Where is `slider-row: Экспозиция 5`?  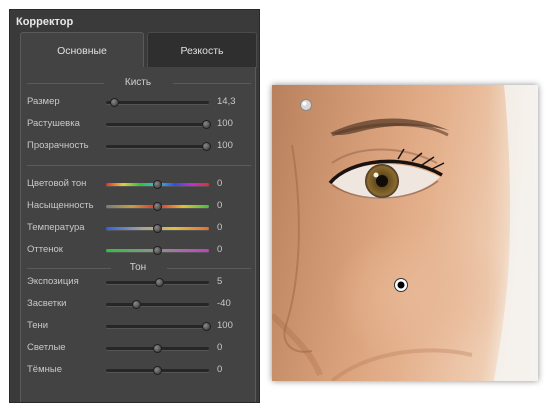
slider-row: Экспозиция 5 is located at coordinates (138, 282).